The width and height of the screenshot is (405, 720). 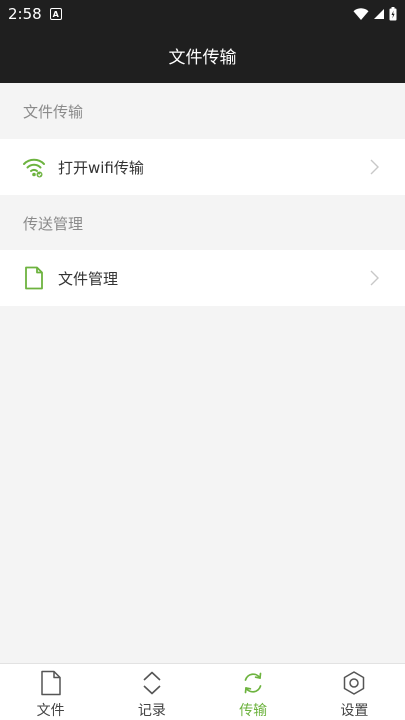 I want to click on tab-settings: 设置, so click(x=354, y=692).